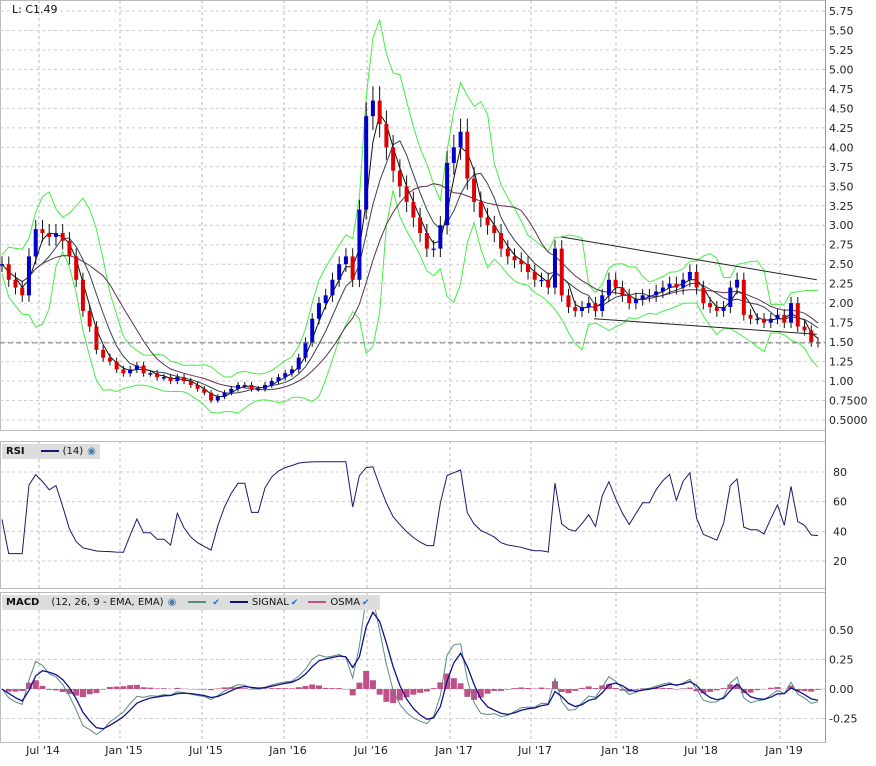 This screenshot has width=876, height=766. What do you see at coordinates (51, 451) in the screenshot?
I see `rsi-legend: RSI (14) ◉` at bounding box center [51, 451].